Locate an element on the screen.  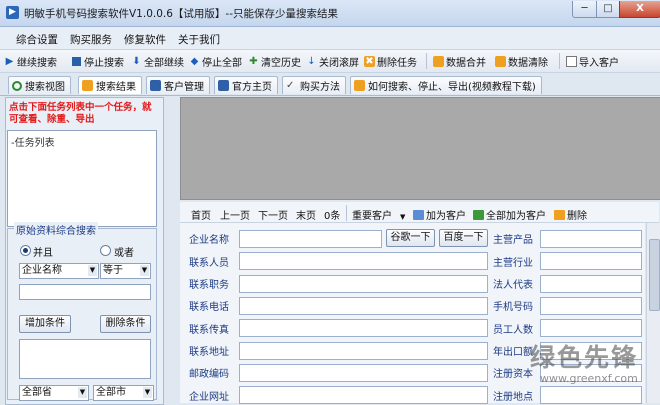
folder-add-icon is located at coordinates (418, 214).